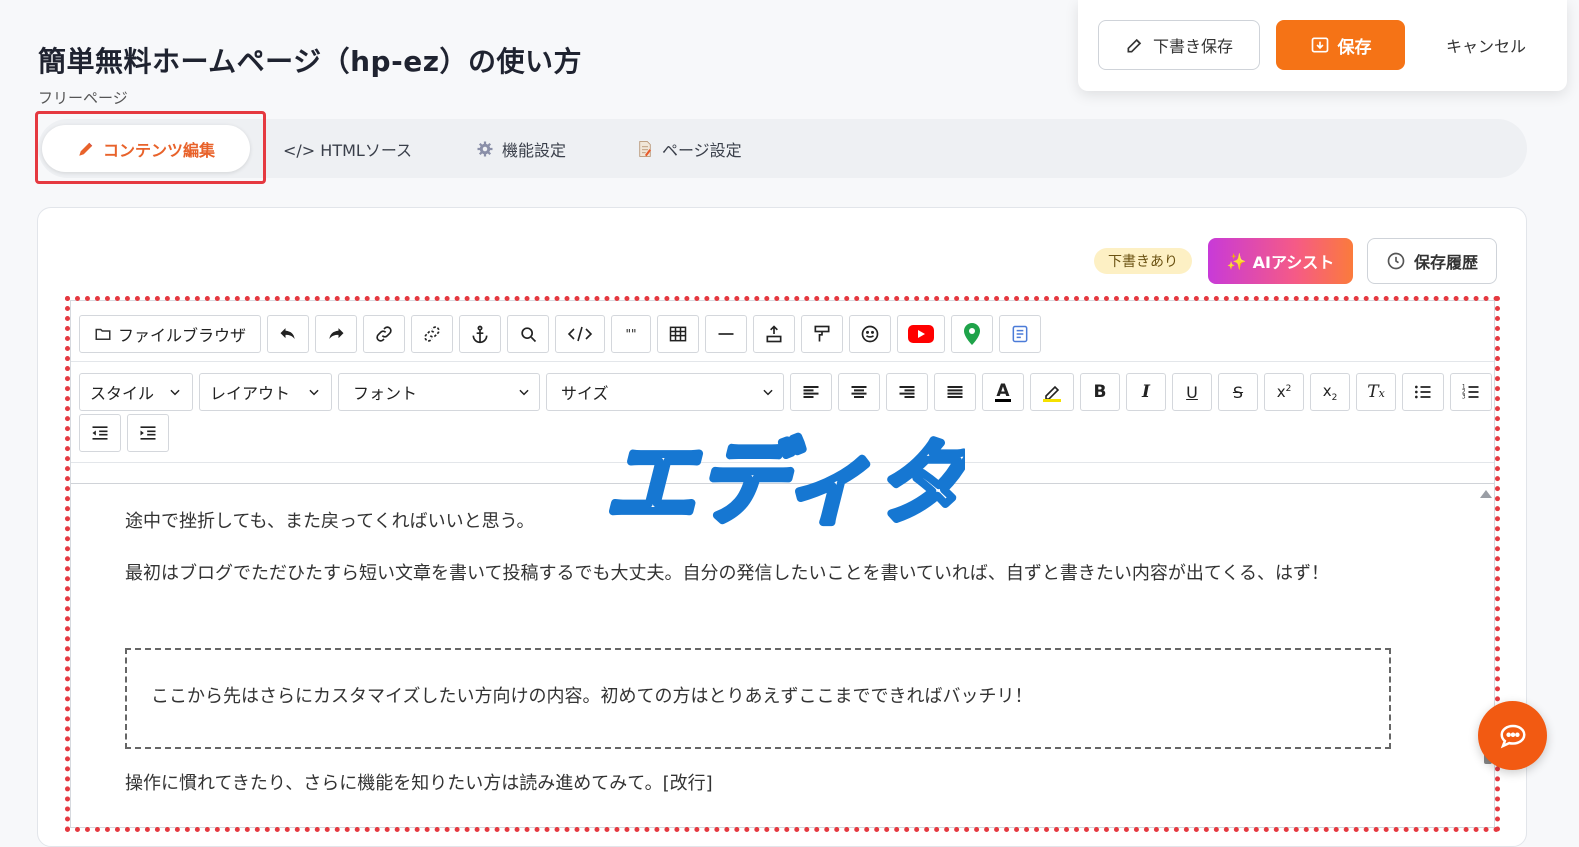  I want to click on ai-assist-label: AIアシスト, so click(1293, 262).